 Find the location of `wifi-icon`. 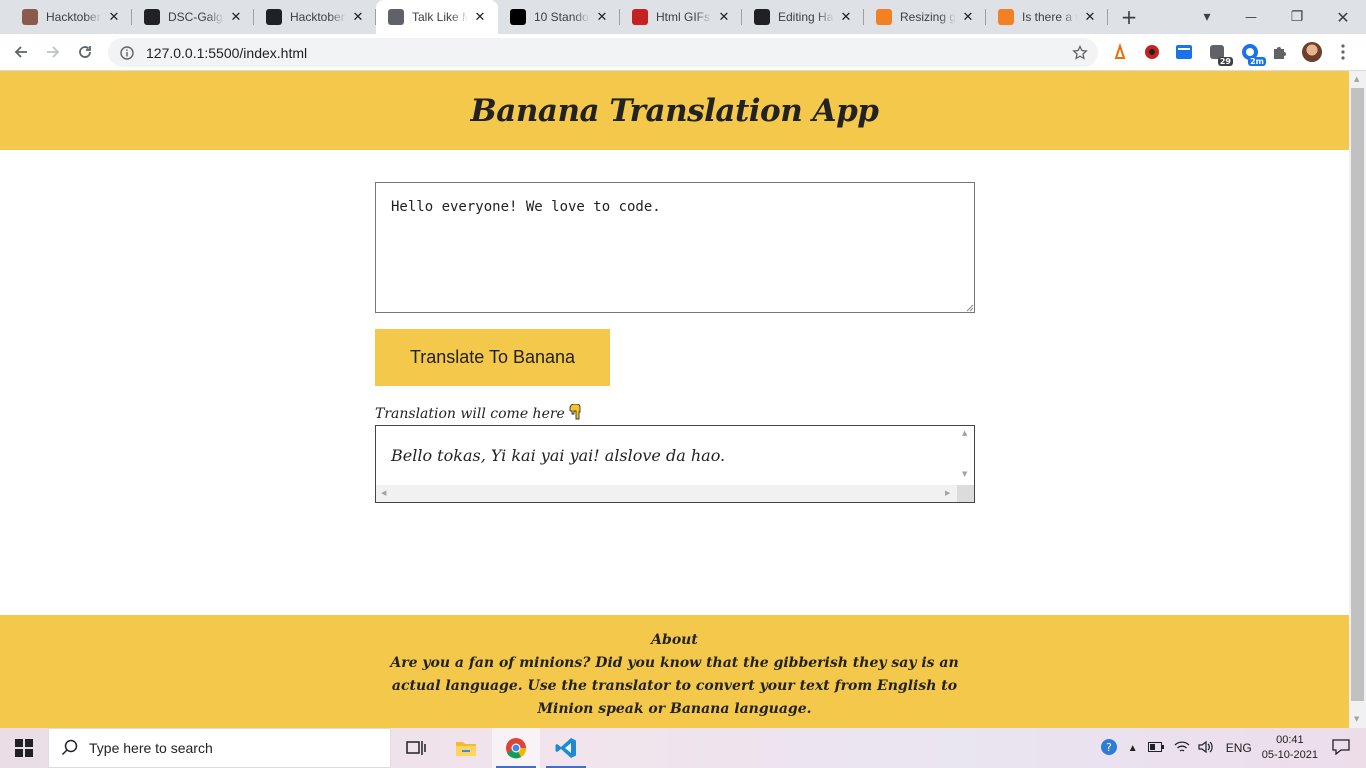

wifi-icon is located at coordinates (1182, 748).